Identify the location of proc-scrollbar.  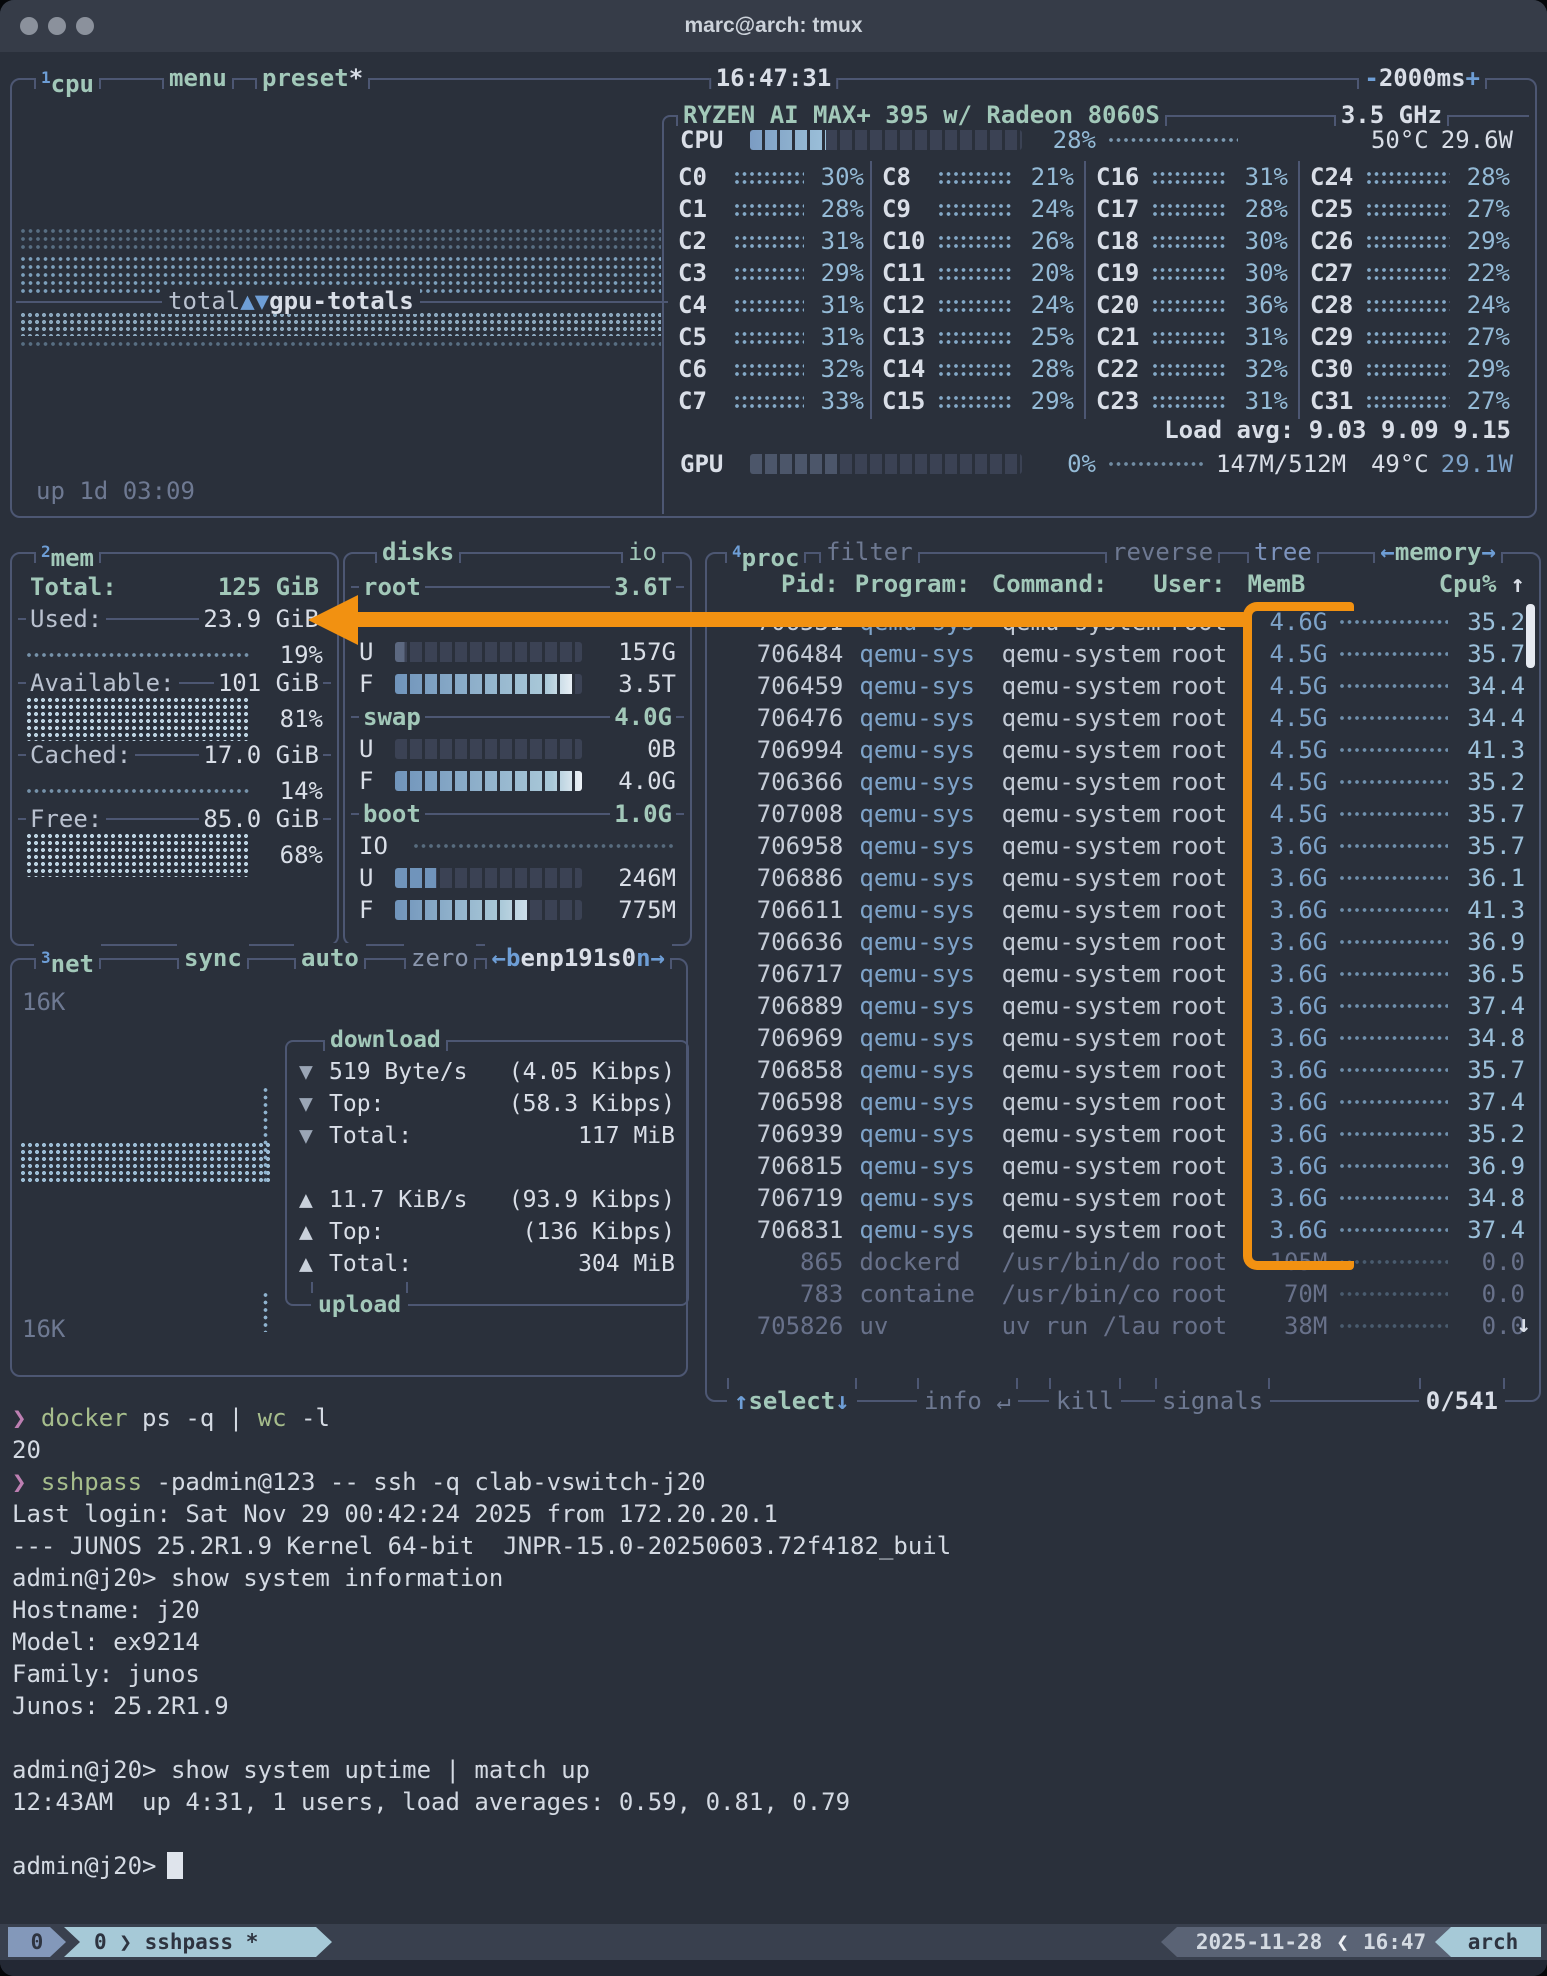
(1530, 636).